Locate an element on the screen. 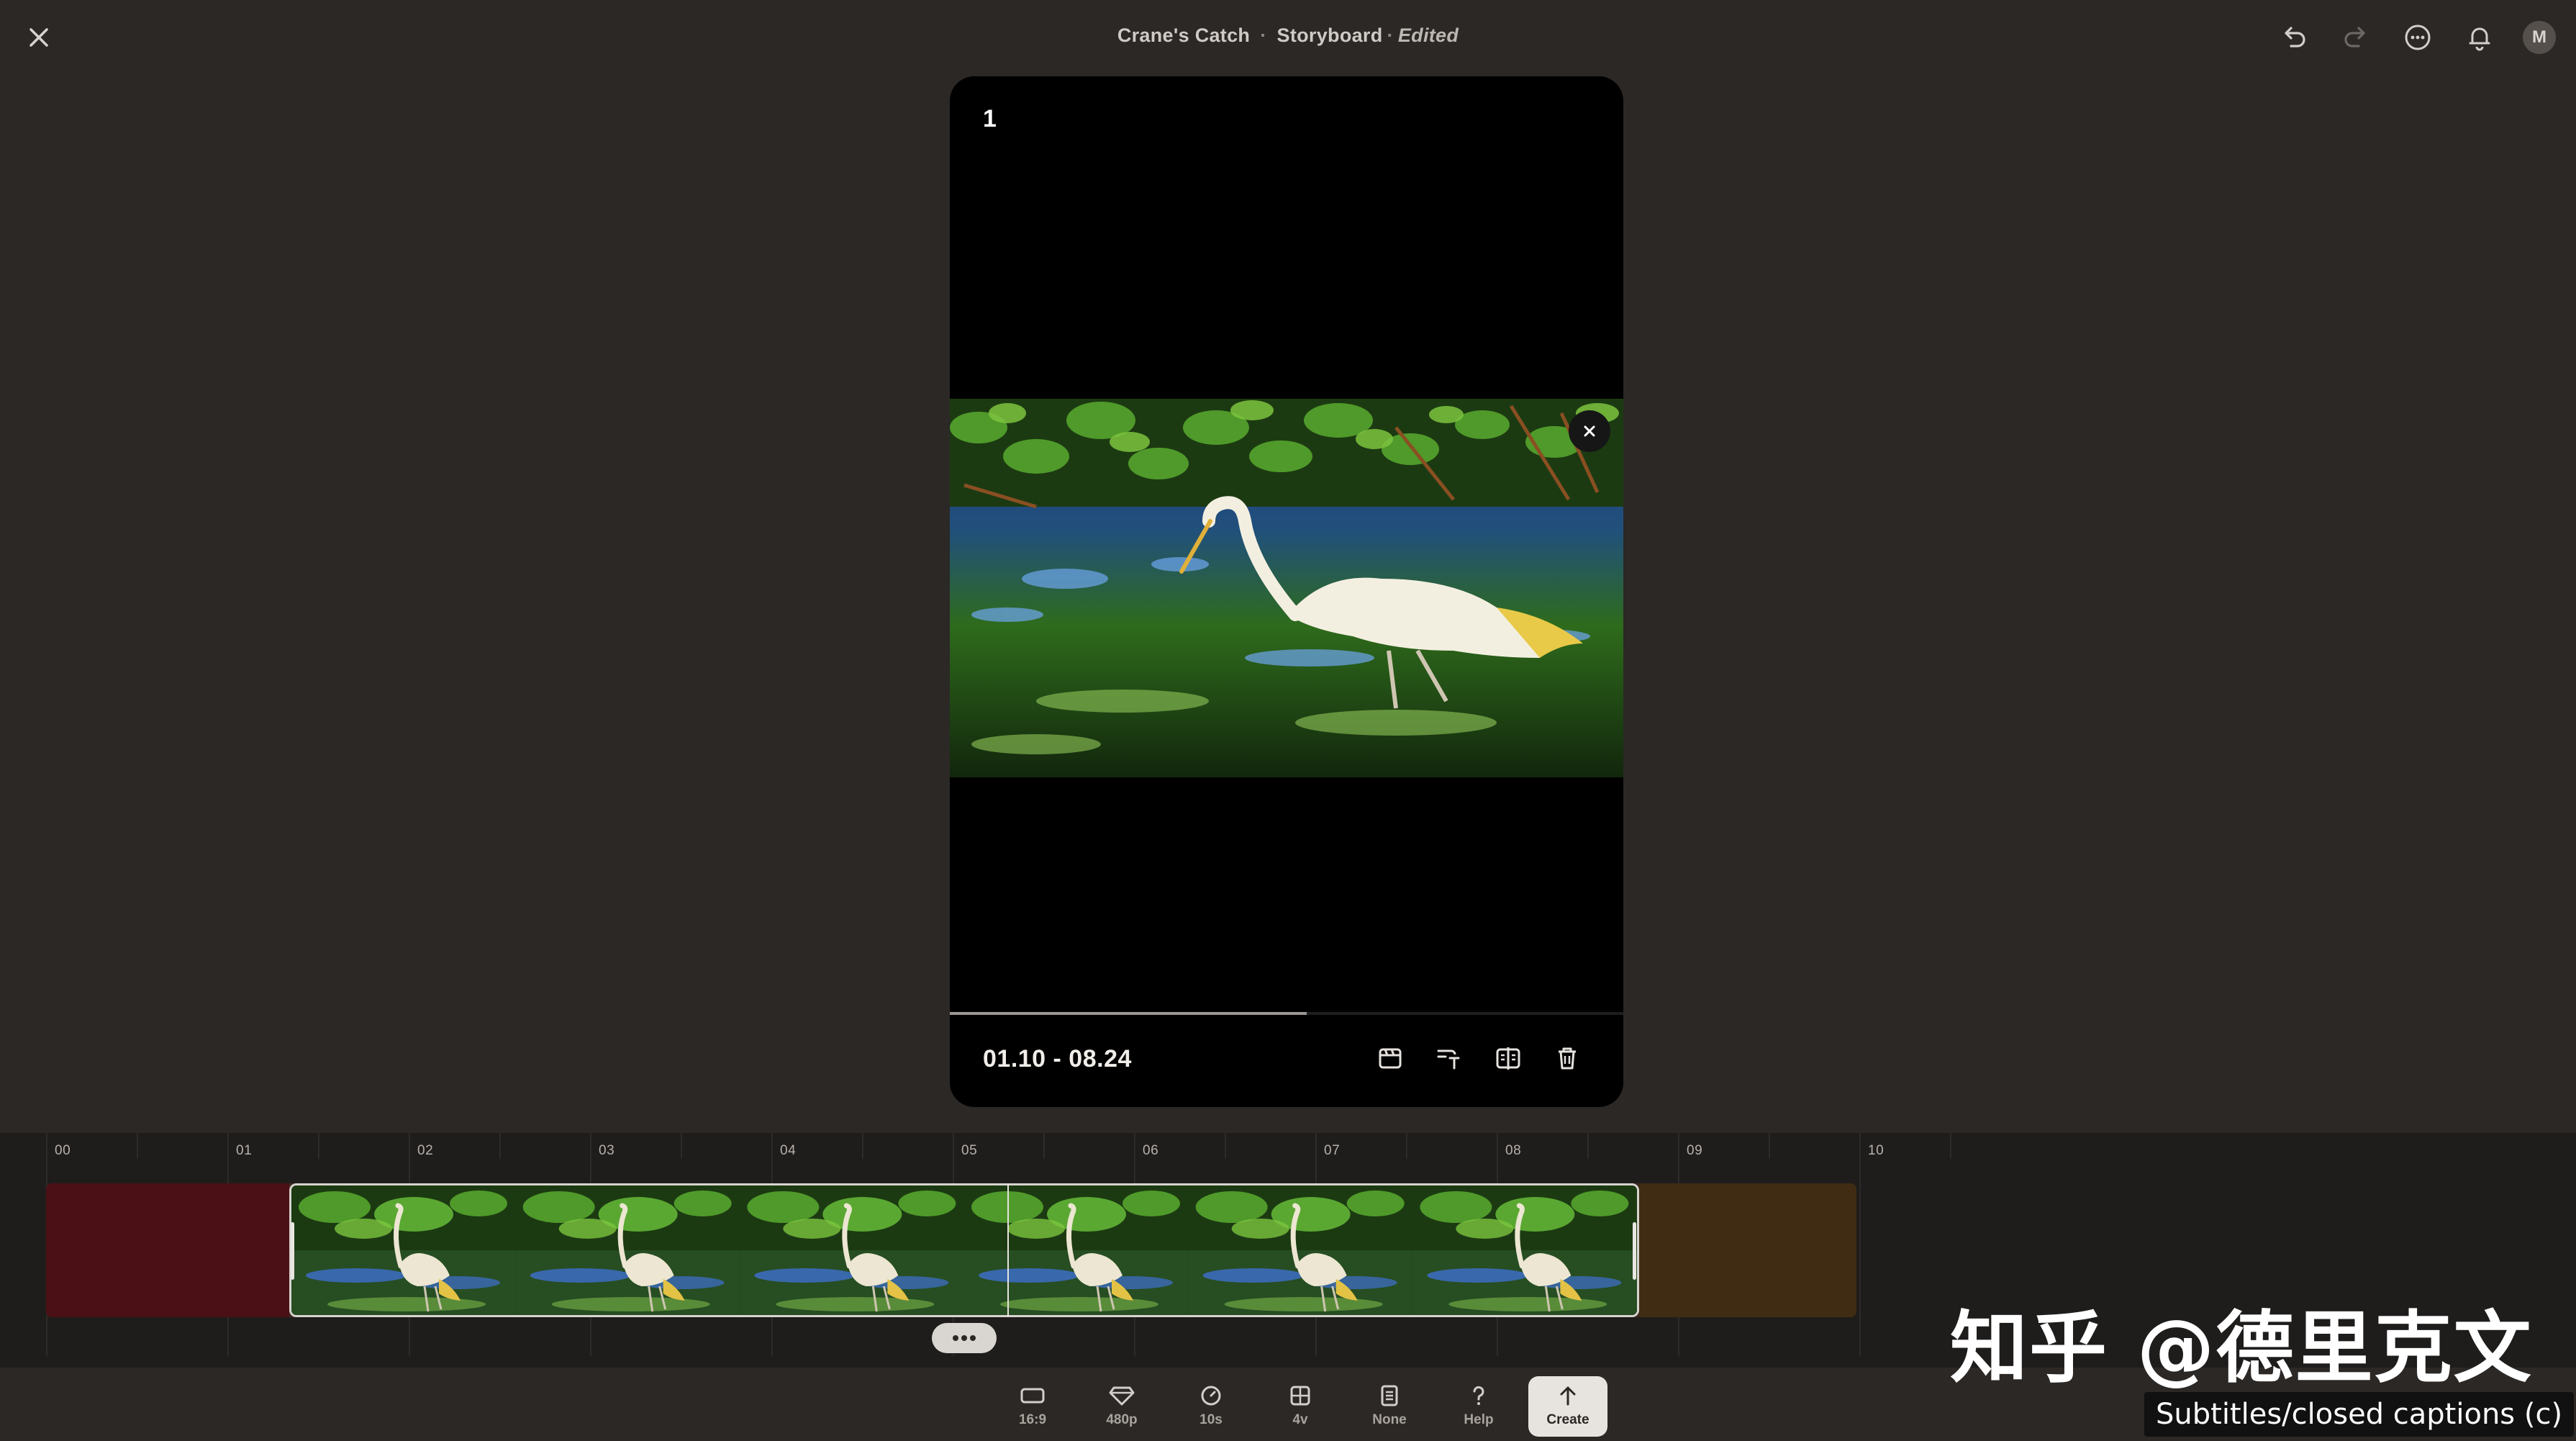 The height and width of the screenshot is (1441, 2576). watermark-text: 知乎 @德里克文 is located at coordinates (2241, 1349).